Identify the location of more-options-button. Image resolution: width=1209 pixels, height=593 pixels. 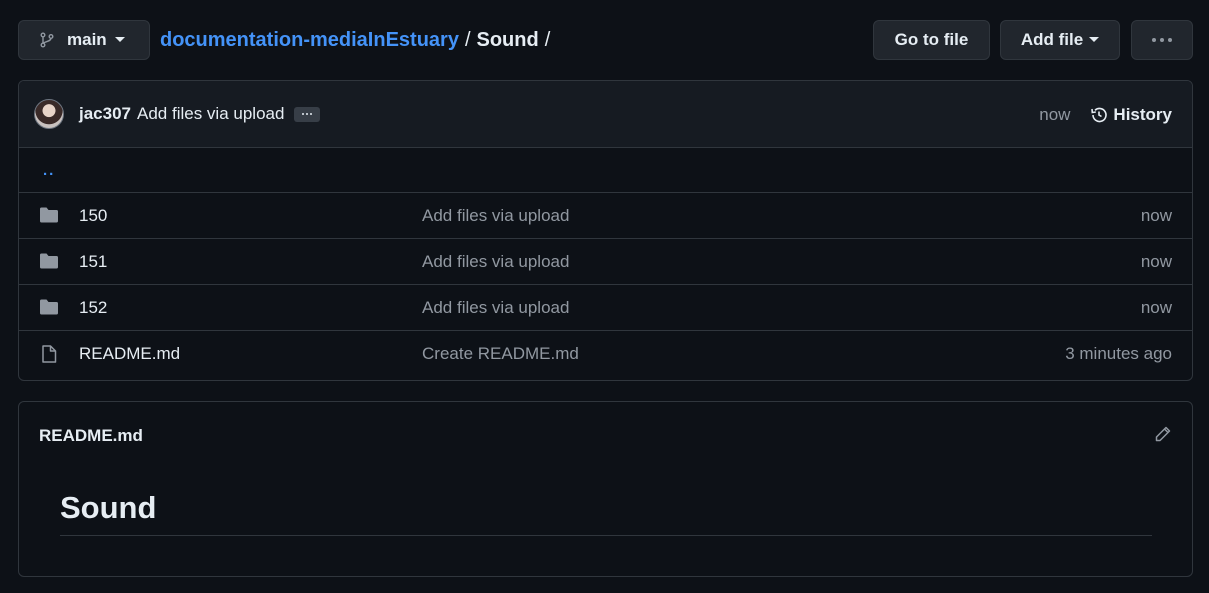
(1162, 40).